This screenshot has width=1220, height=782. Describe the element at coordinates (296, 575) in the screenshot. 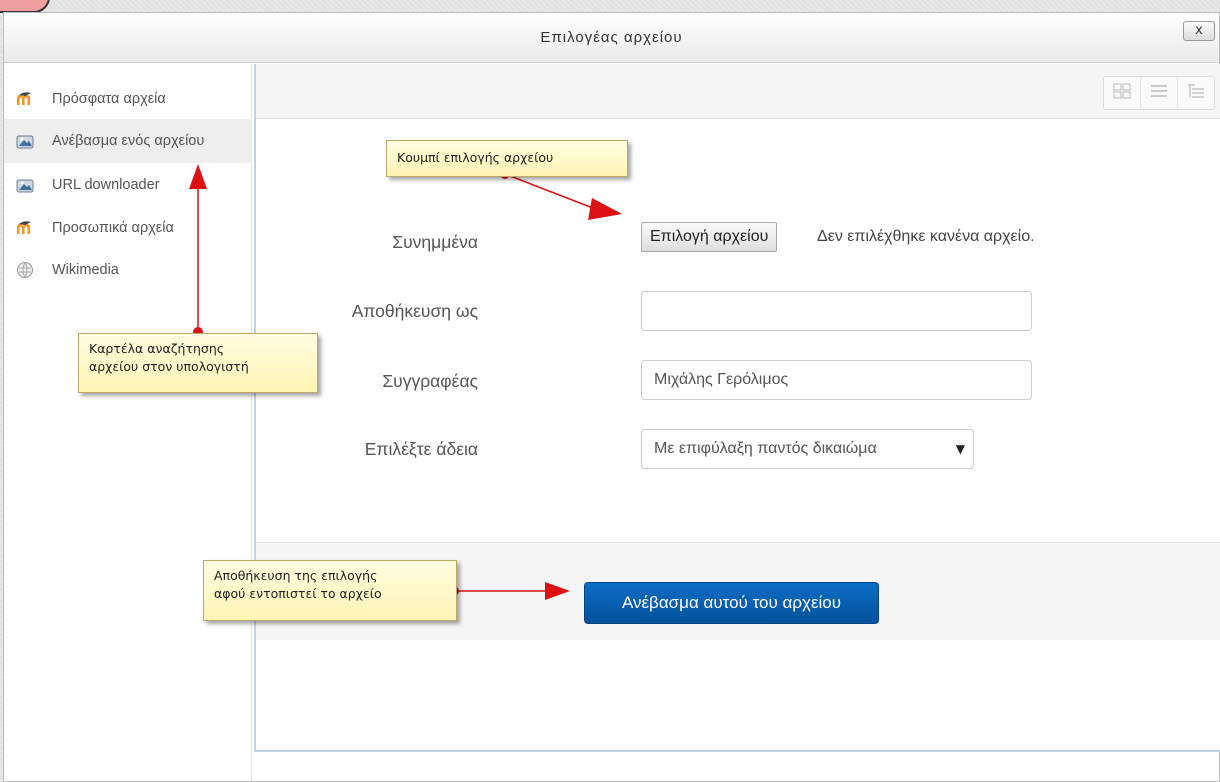

I see `callout-text: Αποθήκευση της επιλογής` at that location.